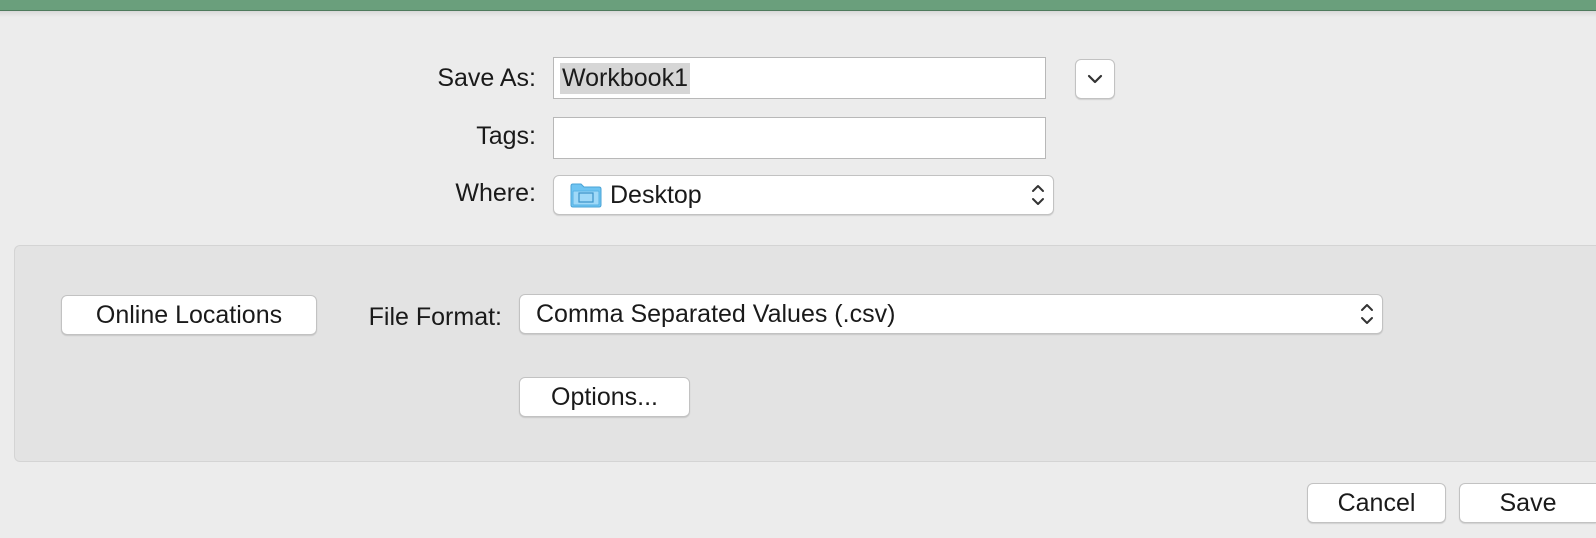 The height and width of the screenshot is (538, 1596). What do you see at coordinates (716, 313) in the screenshot?
I see `file-format-value: Comma Separated Values (.csv)` at bounding box center [716, 313].